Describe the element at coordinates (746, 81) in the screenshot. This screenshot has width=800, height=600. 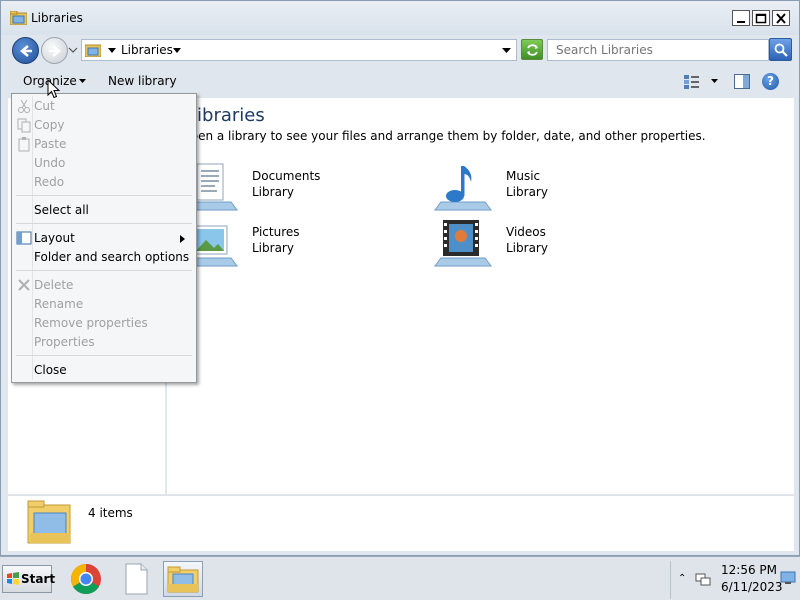
I see `preview-pane-icon` at that location.